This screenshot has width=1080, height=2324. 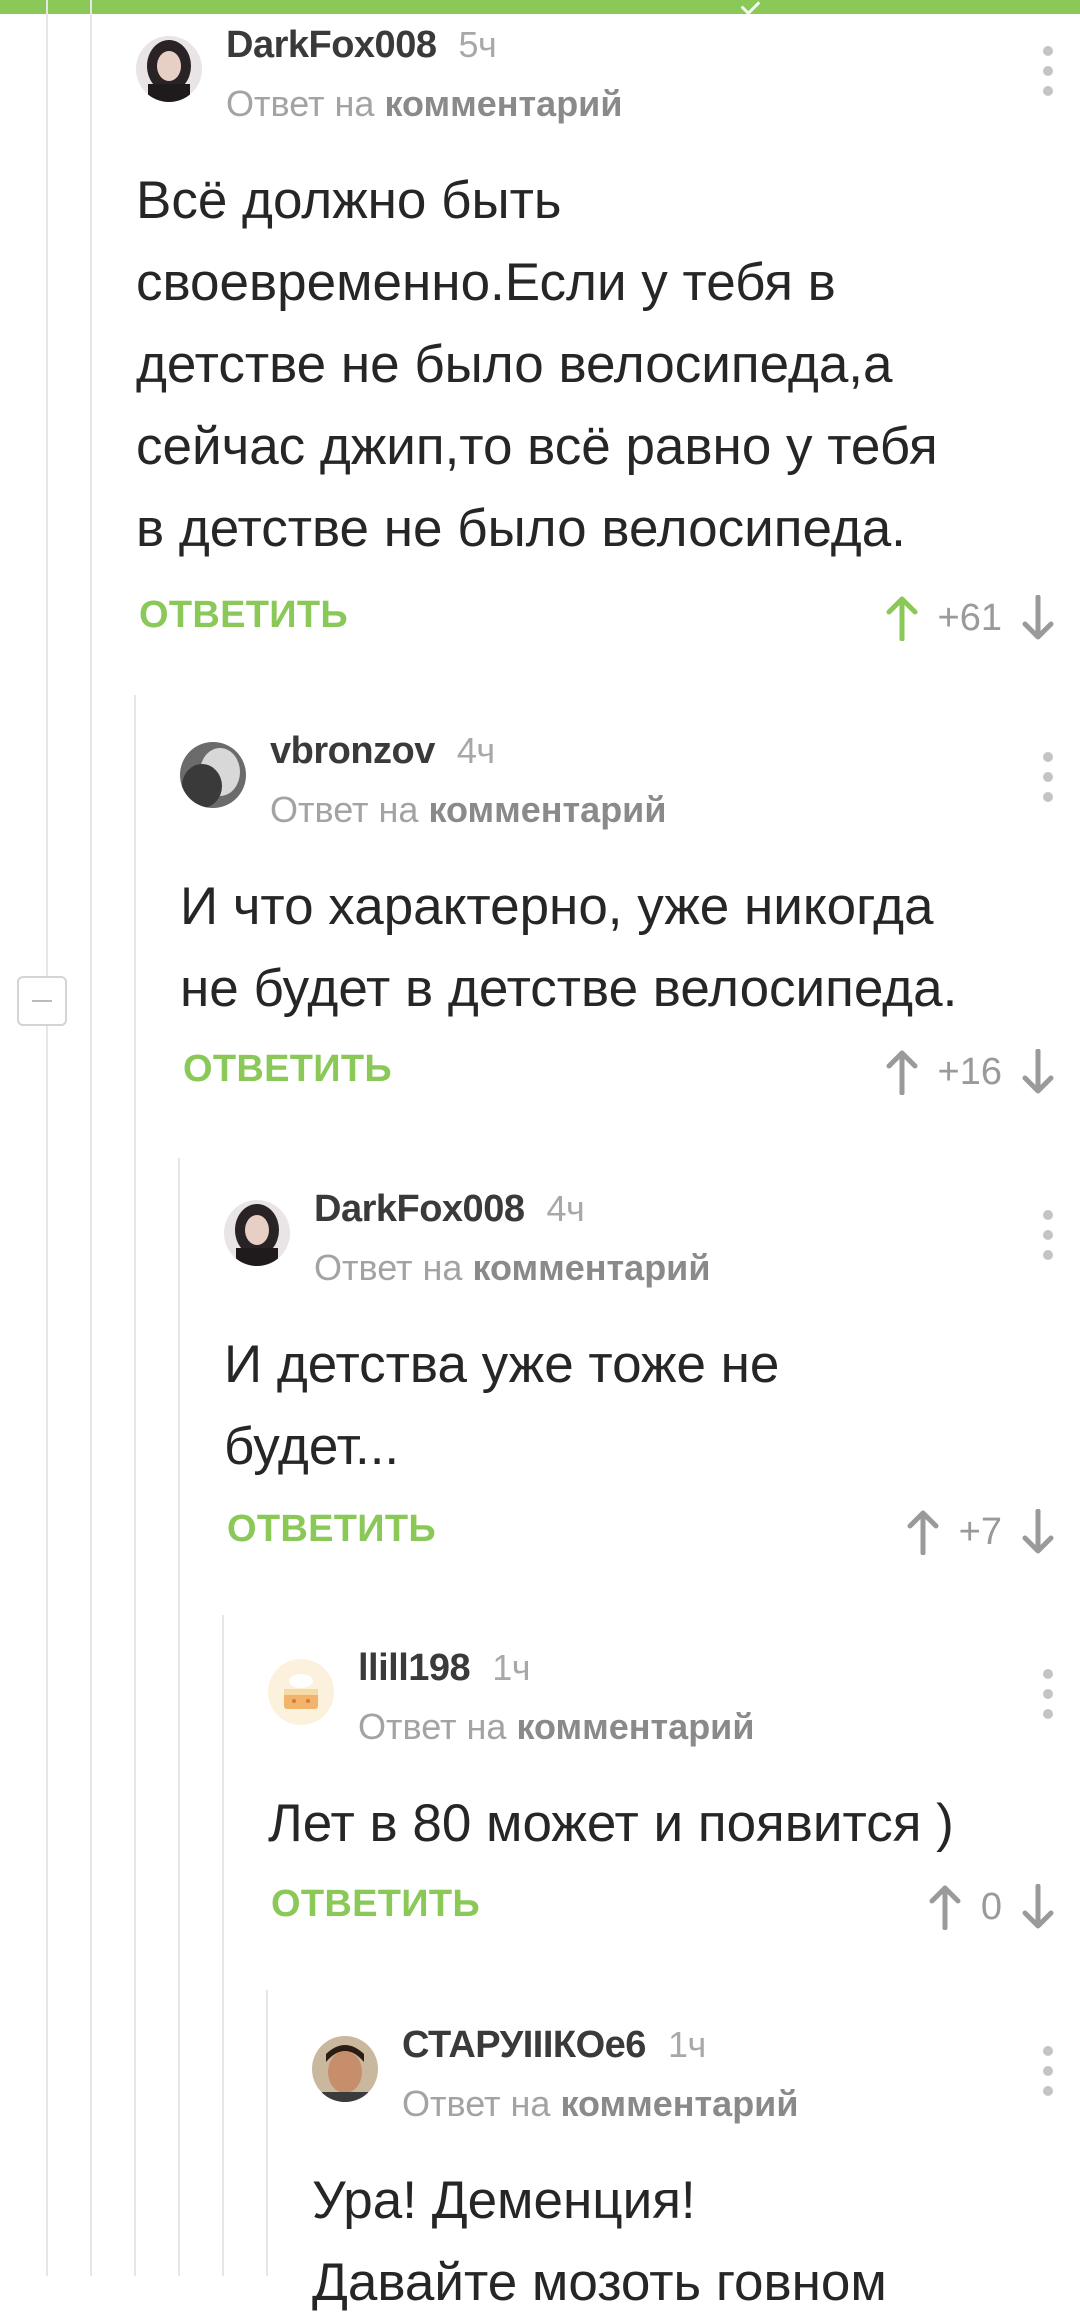 I want to click on comment-author: СТАРУIIIКОе6 1ч, so click(x=554, y=2045).